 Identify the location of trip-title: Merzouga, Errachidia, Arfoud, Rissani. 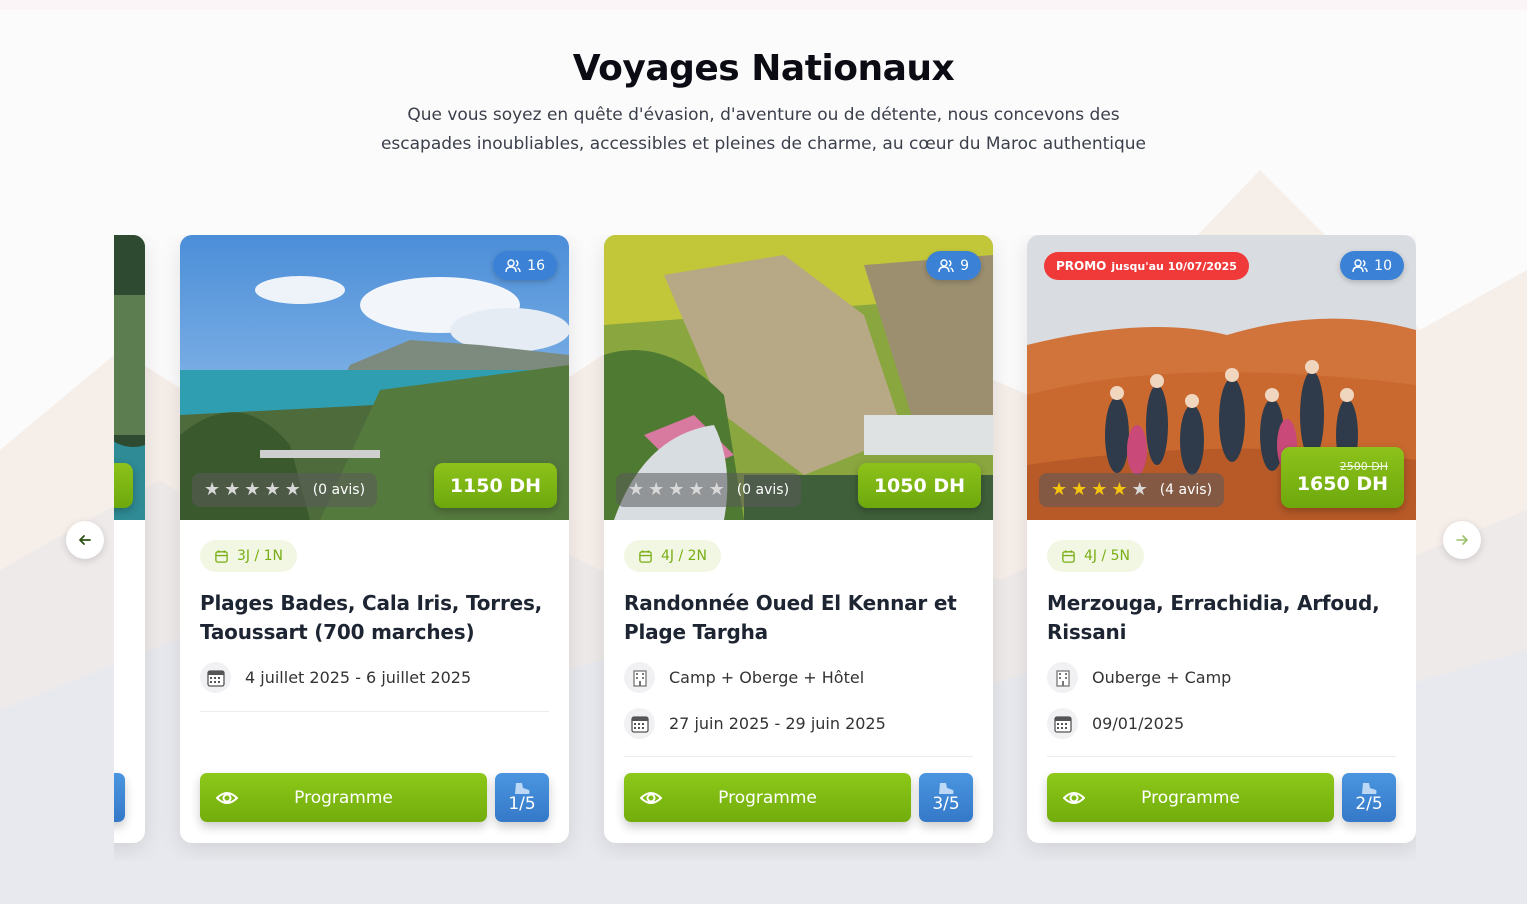
(1221, 618).